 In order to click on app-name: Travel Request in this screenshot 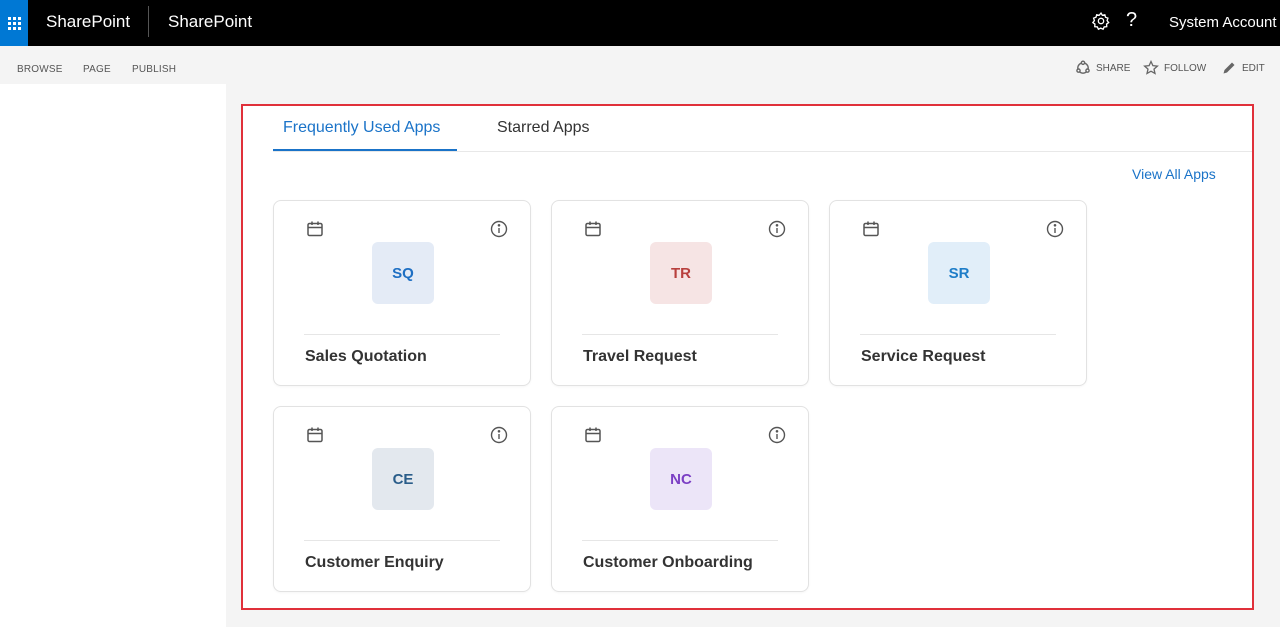, I will do `click(640, 356)`.